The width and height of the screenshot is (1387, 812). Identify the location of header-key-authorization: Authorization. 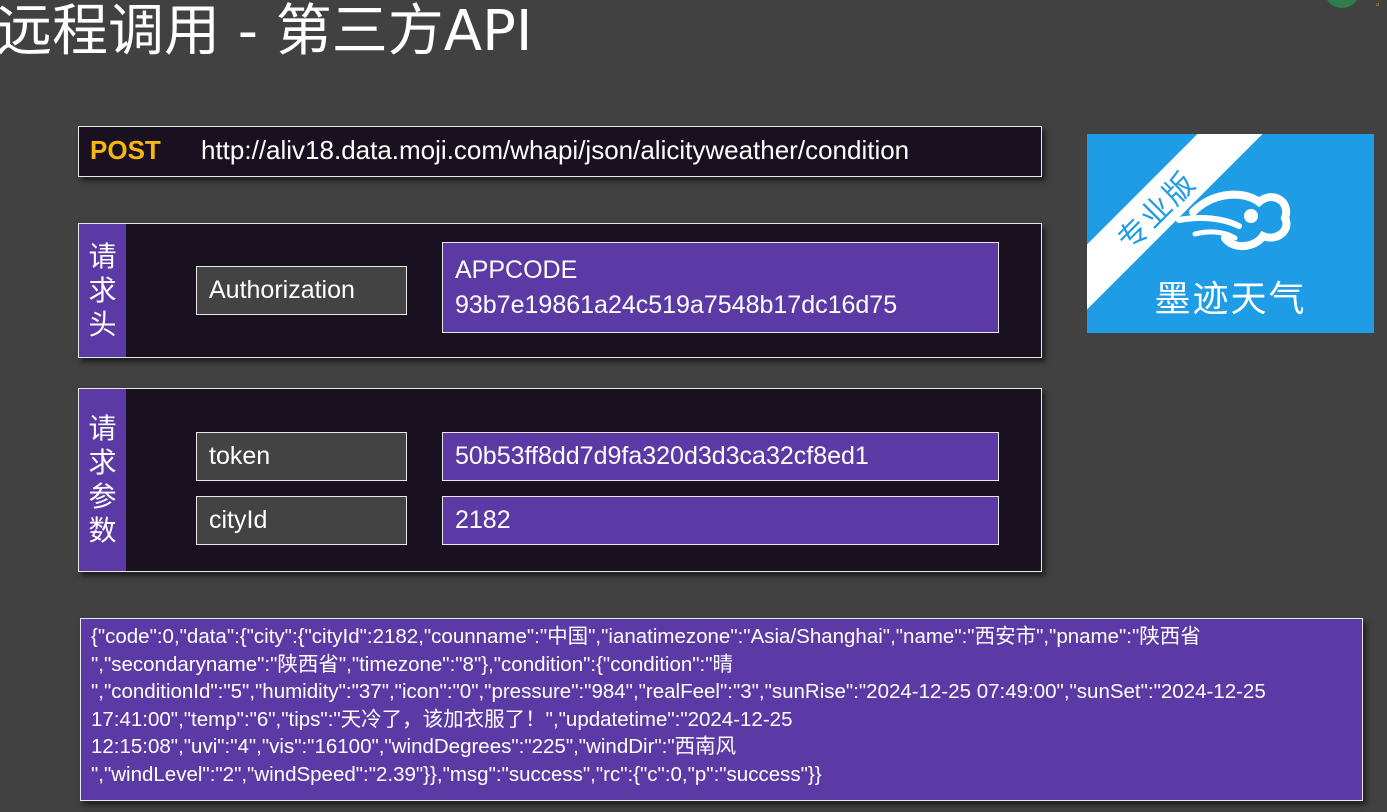
(301, 290).